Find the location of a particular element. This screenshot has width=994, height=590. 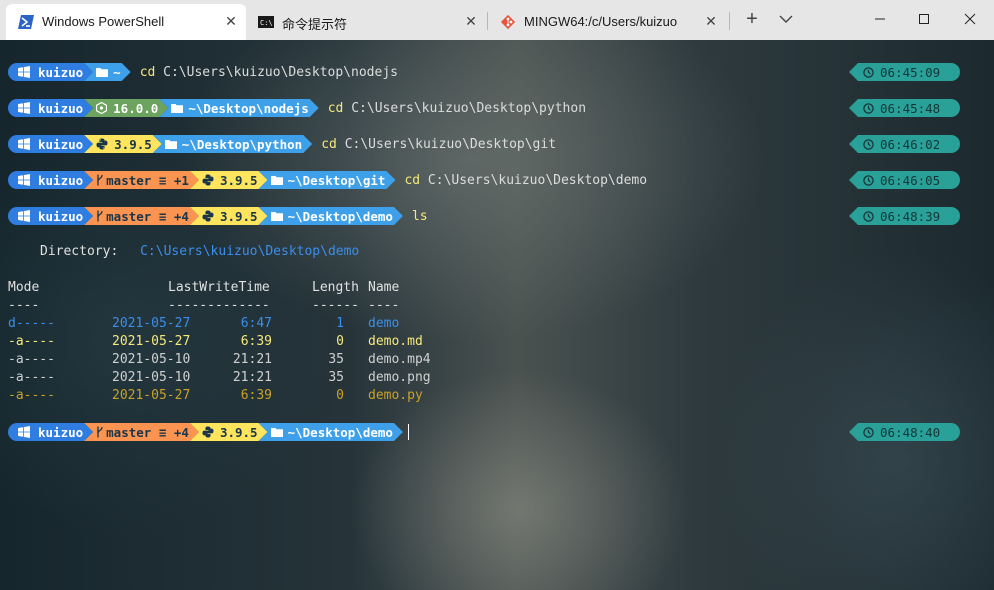

time-text: 06:48:39 is located at coordinates (910, 216).